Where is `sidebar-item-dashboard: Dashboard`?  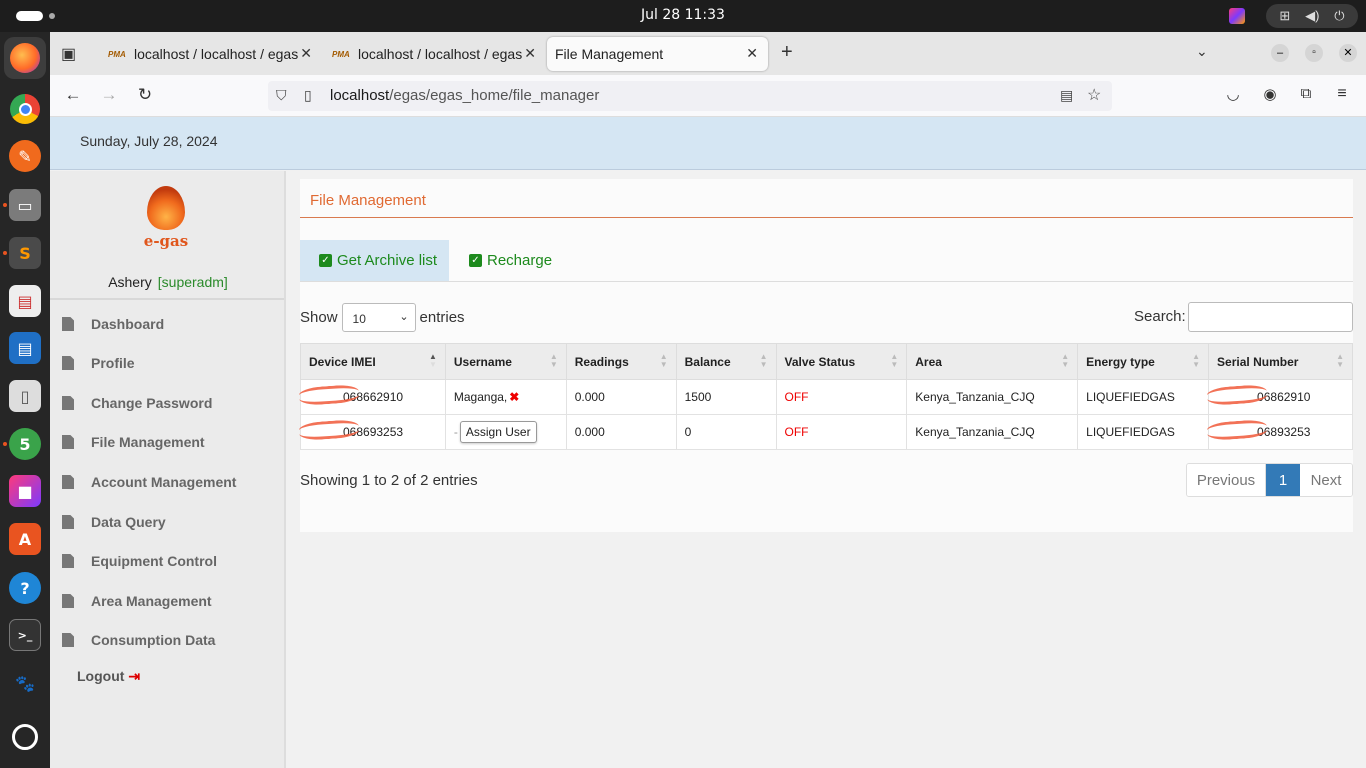 sidebar-item-dashboard: Dashboard is located at coordinates (113, 324).